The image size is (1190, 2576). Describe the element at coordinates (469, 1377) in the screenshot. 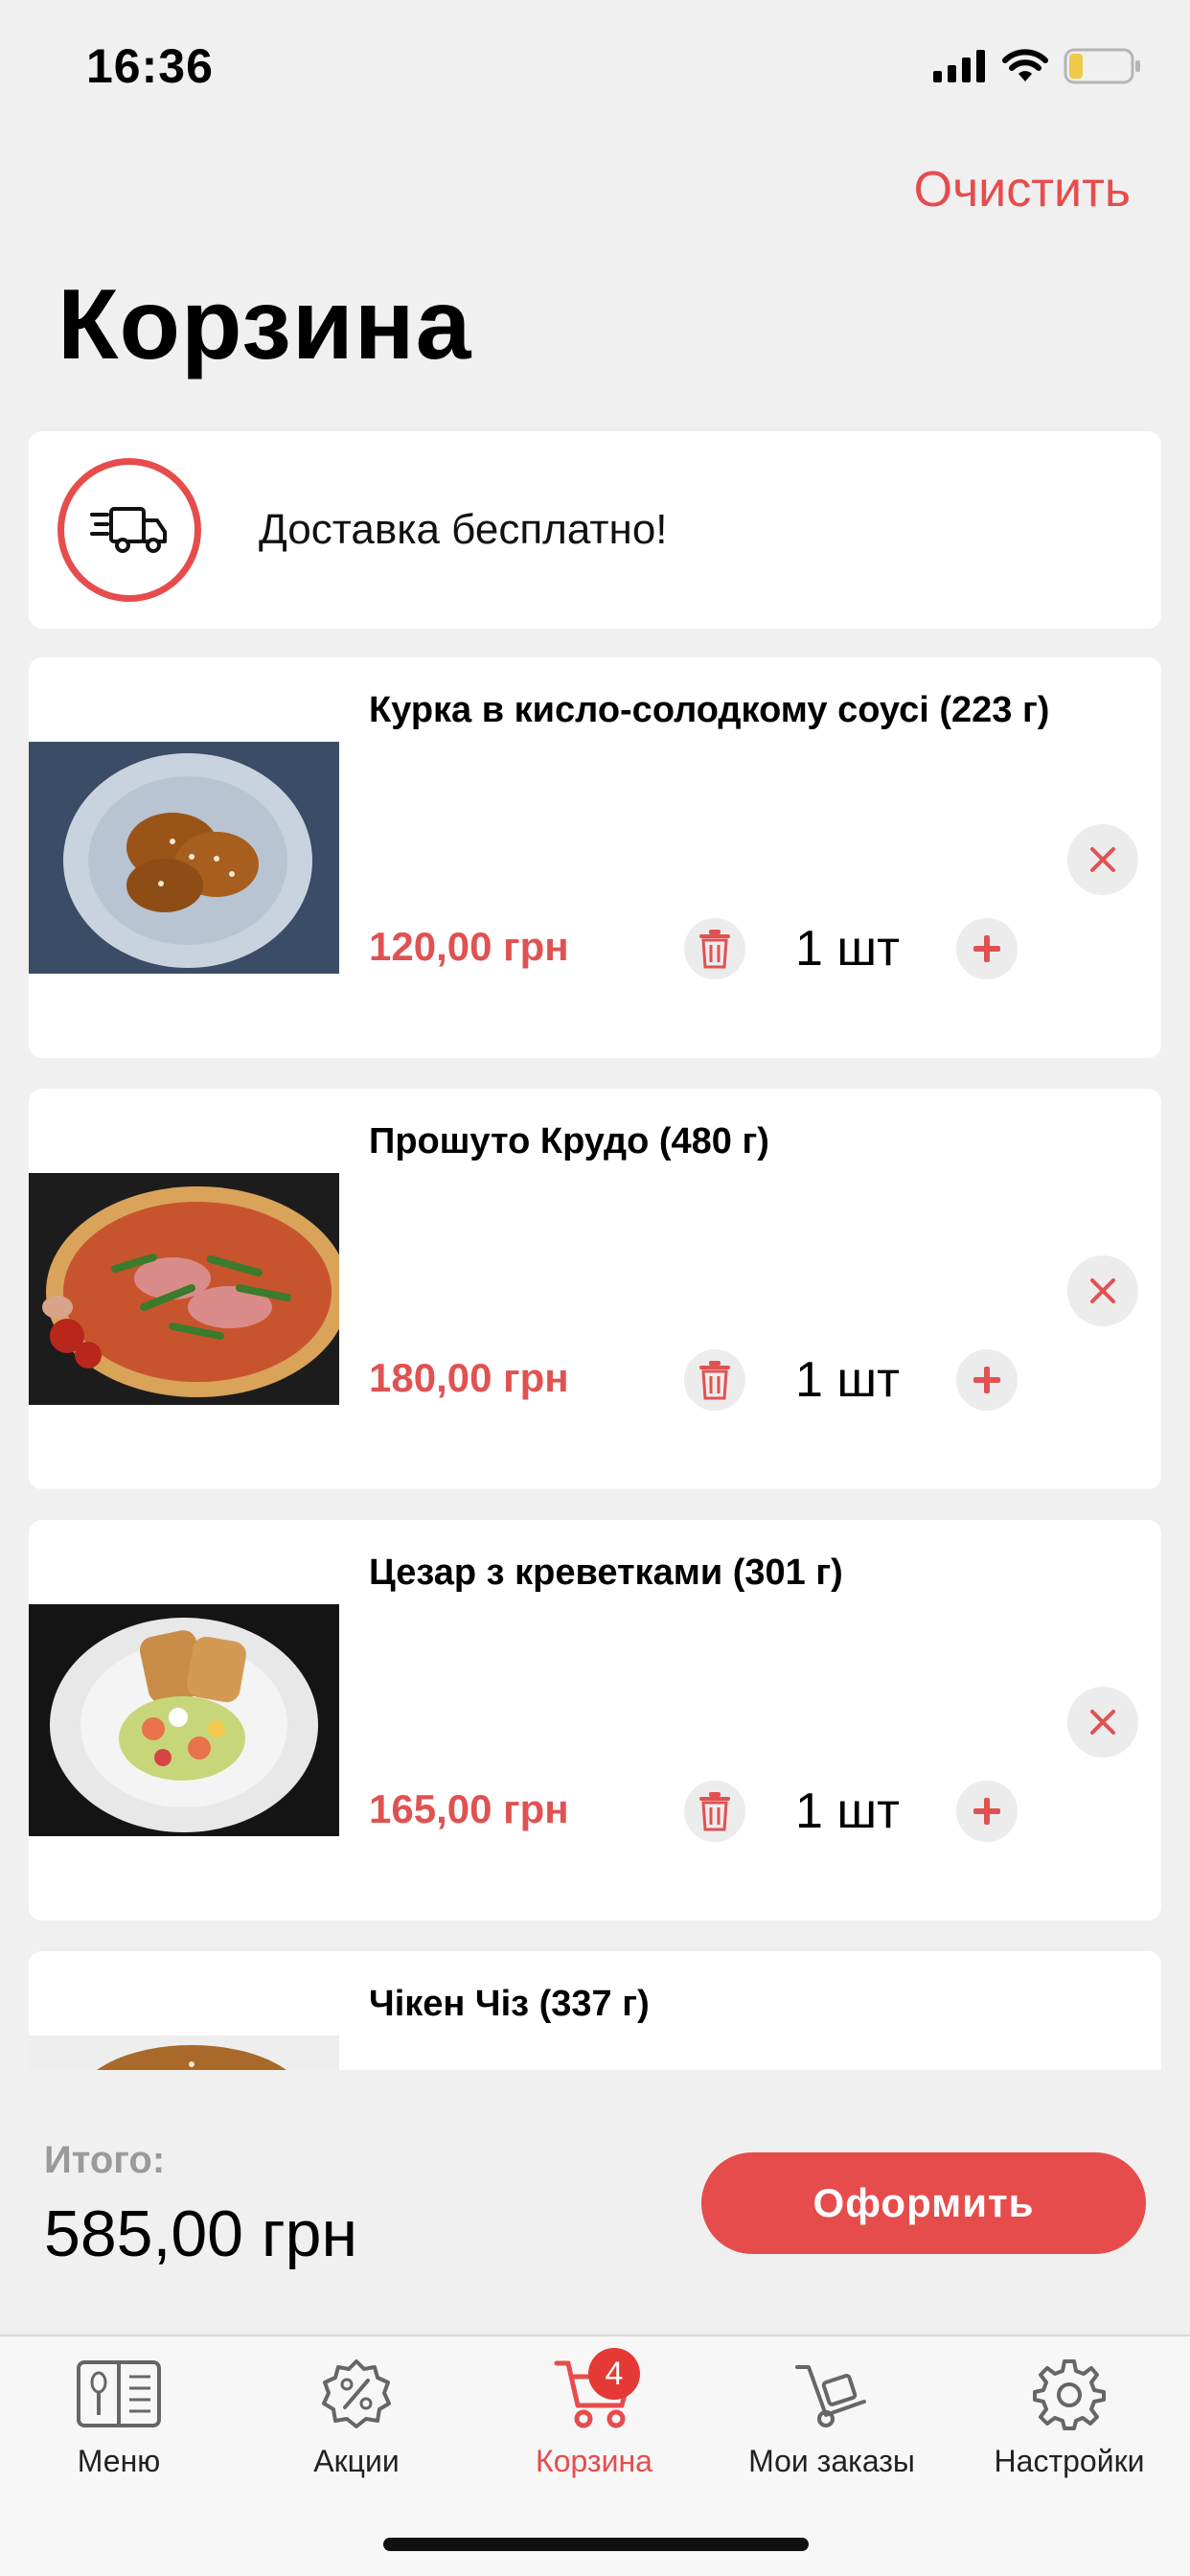

I see `item-price: 180,00 грн` at that location.